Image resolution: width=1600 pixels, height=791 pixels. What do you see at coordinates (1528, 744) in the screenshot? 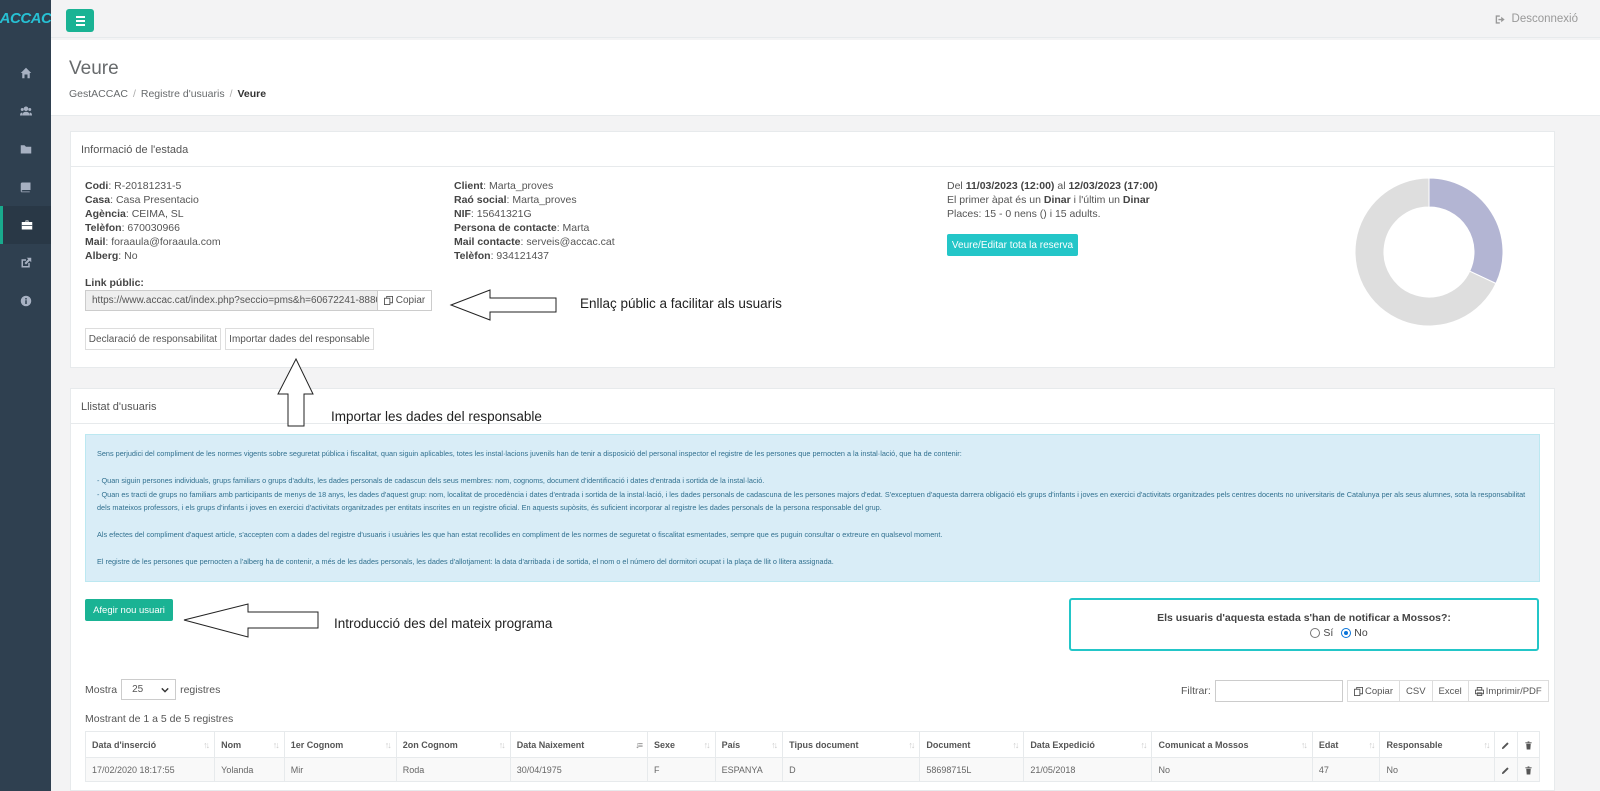
I see `col-delete` at bounding box center [1528, 744].